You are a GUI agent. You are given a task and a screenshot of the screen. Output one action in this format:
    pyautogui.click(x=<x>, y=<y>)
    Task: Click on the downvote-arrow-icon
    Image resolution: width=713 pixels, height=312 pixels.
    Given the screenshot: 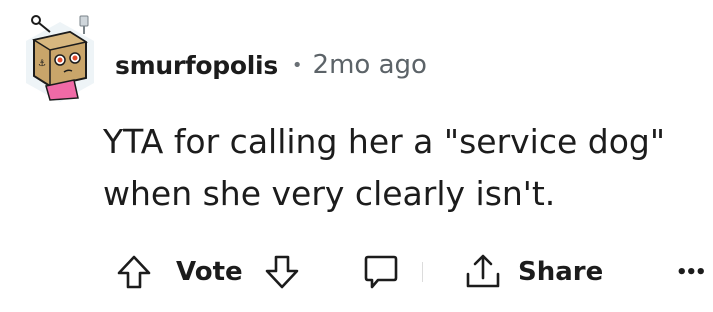 What is the action you would take?
    pyautogui.click(x=282, y=272)
    